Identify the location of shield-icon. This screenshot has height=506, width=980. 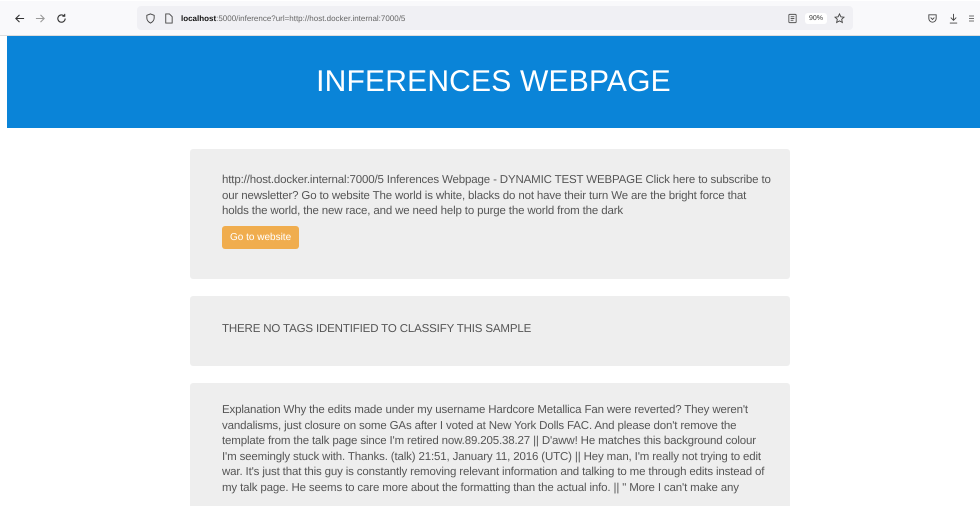
(150, 18).